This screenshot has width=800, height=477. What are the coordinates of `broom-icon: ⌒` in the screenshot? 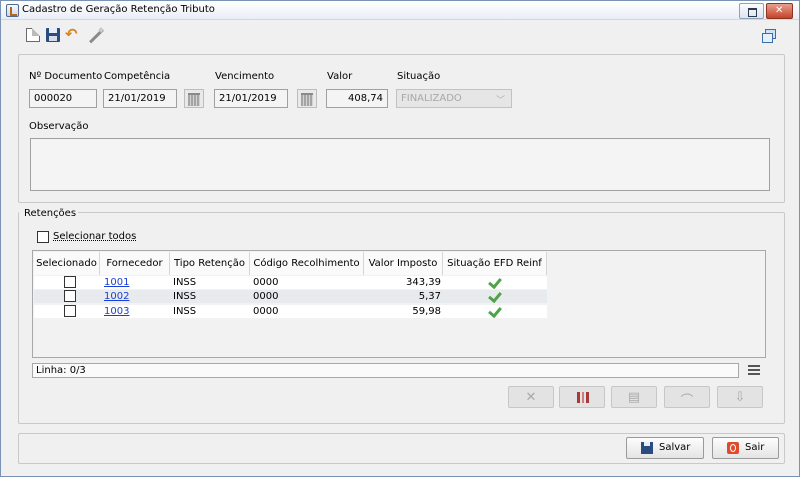 It's located at (687, 401).